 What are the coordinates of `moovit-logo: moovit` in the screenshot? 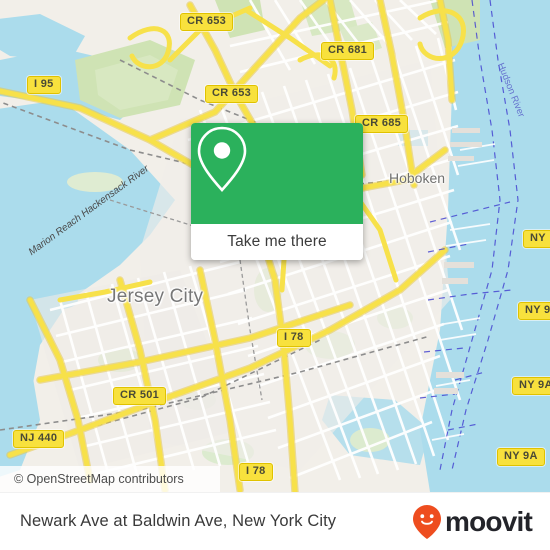 It's located at (472, 522).